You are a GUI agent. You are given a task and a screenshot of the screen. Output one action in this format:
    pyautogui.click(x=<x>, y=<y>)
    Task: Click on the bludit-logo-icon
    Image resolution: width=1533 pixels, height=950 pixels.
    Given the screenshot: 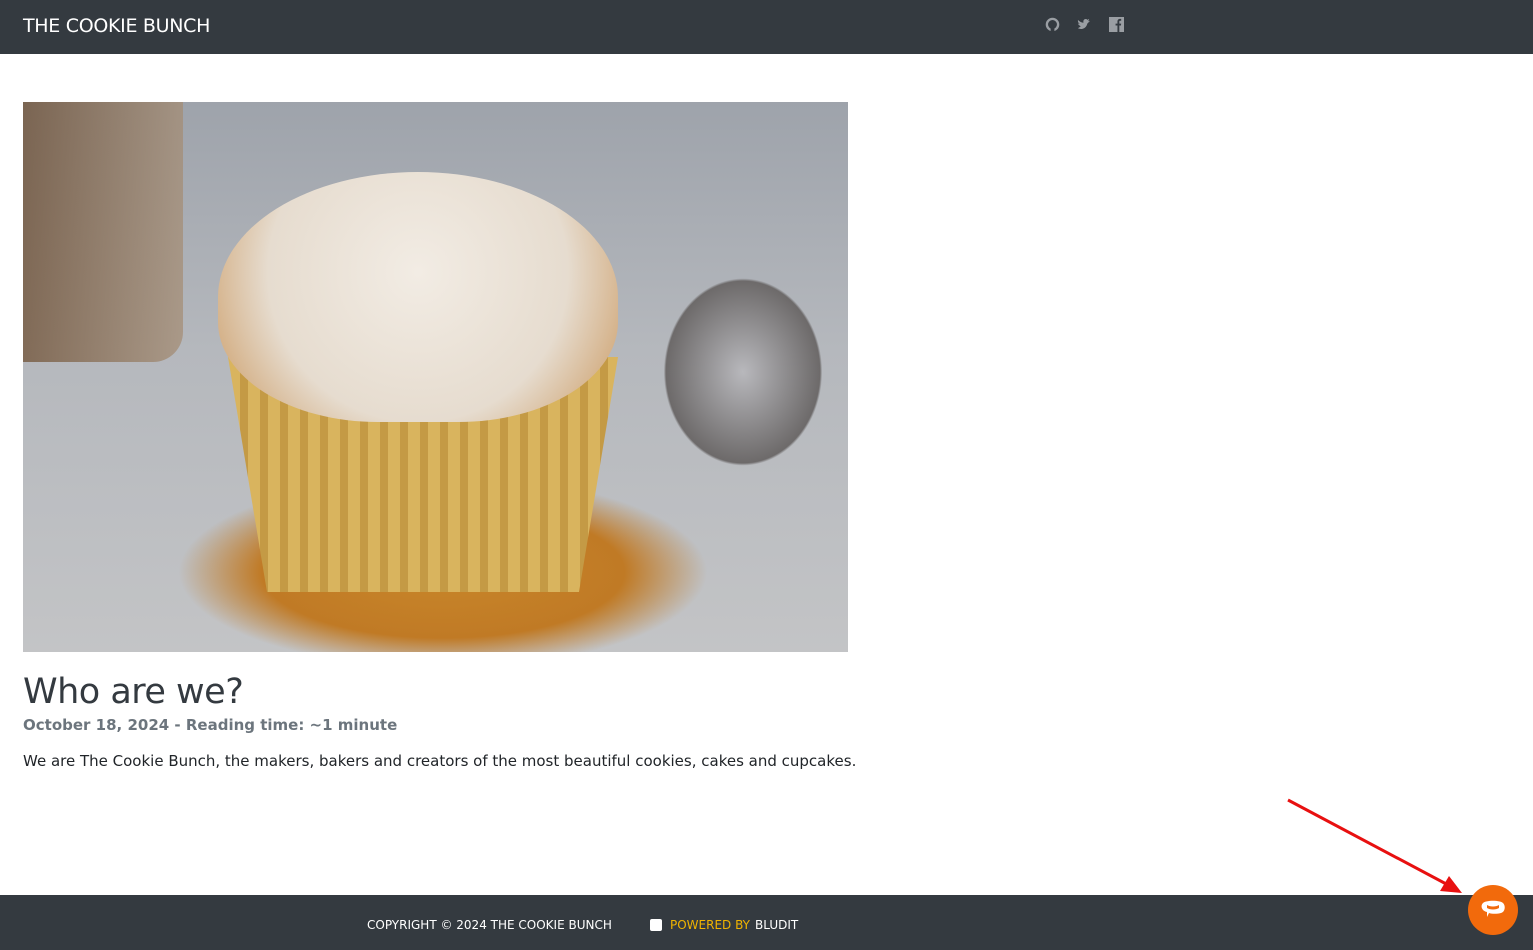 What is the action you would take?
    pyautogui.click(x=656, y=925)
    